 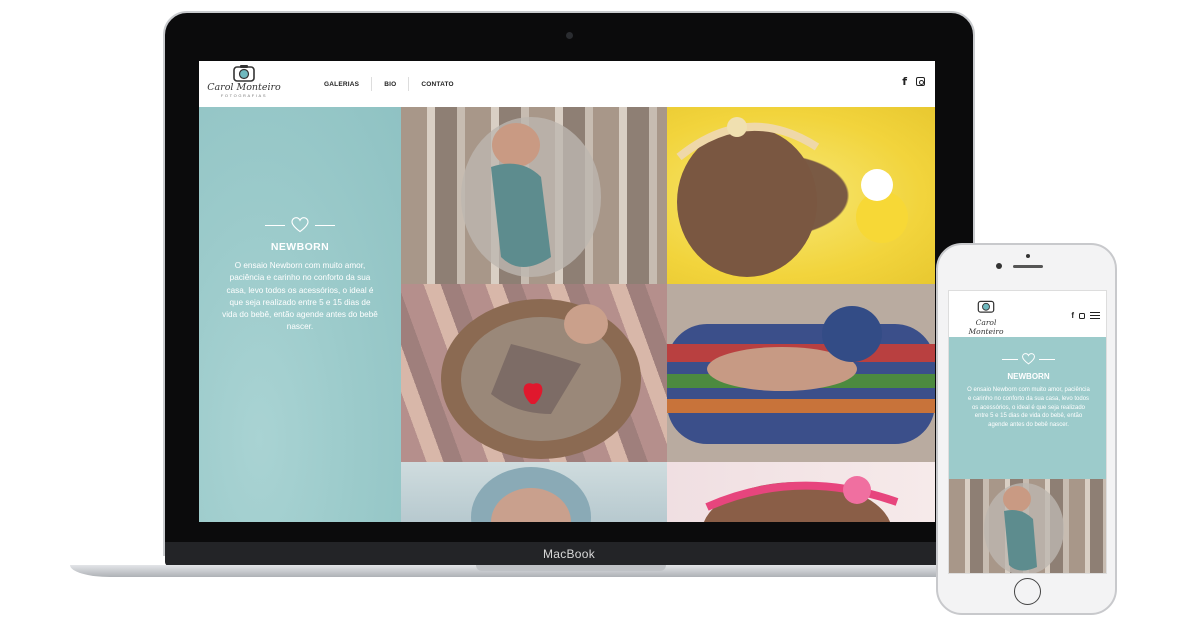 I want to click on nav-item-bio: BIO, so click(x=390, y=84).